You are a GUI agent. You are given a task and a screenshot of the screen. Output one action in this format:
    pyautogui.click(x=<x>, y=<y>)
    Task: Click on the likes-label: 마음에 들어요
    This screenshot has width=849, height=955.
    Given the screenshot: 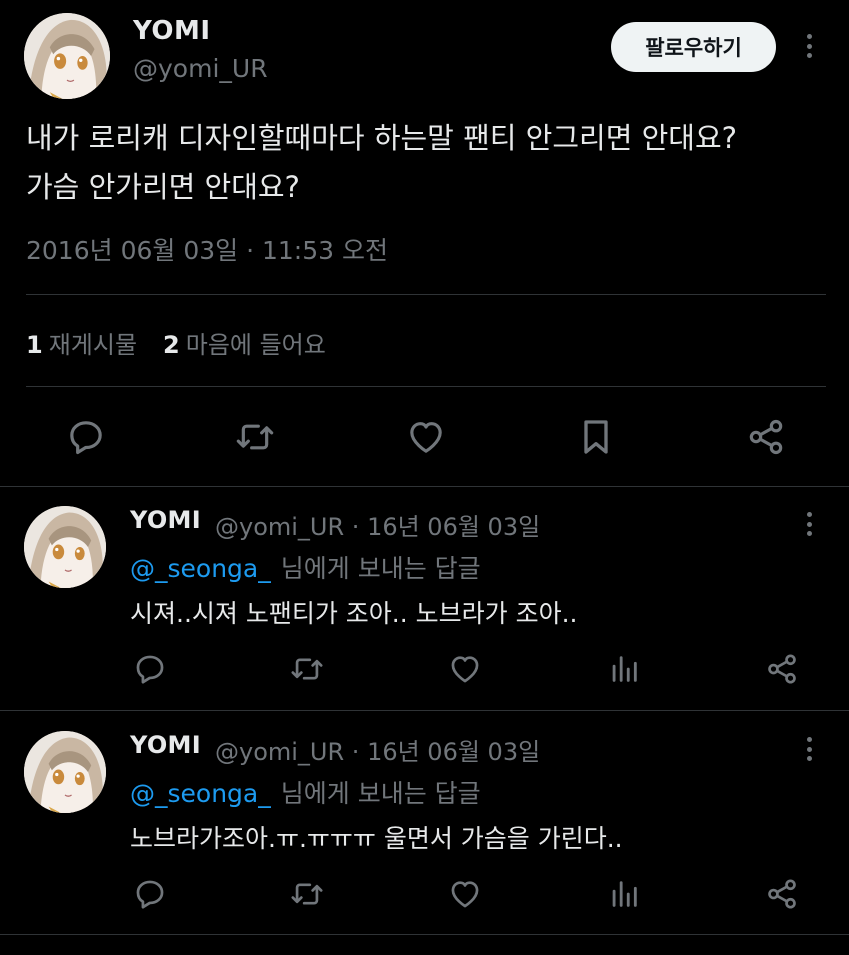 What is the action you would take?
    pyautogui.click(x=255, y=345)
    